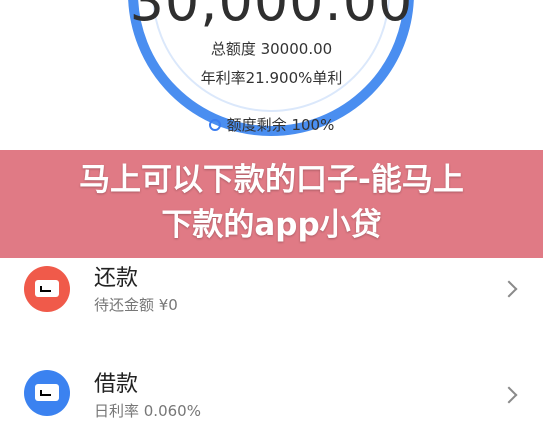 The image size is (543, 434). I want to click on repay-ticket-icon, so click(47, 289).